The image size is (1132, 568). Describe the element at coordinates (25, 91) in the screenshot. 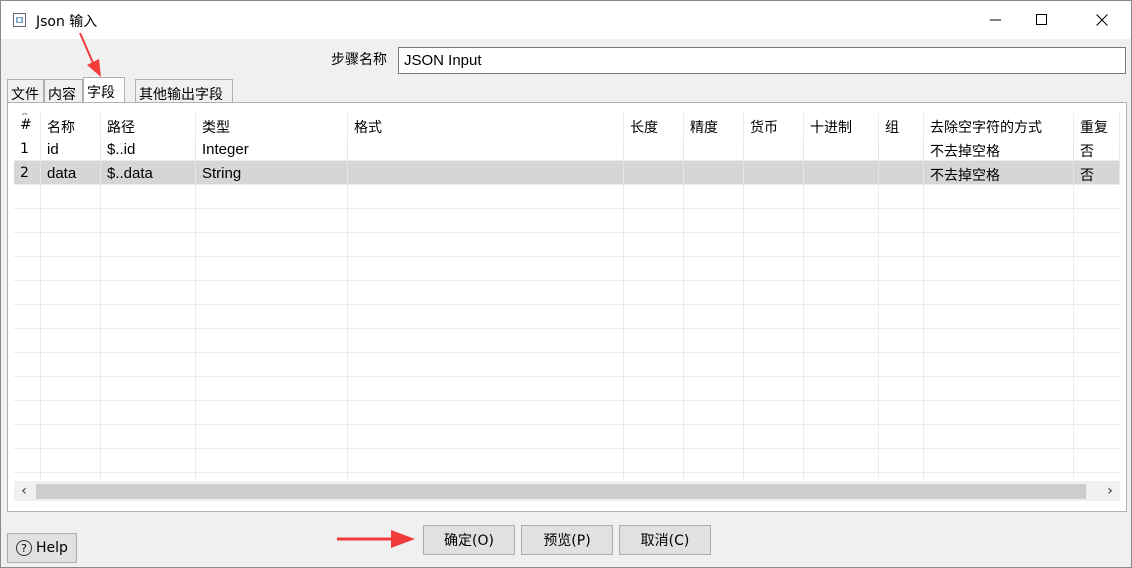

I see `tab-file: 文件` at that location.